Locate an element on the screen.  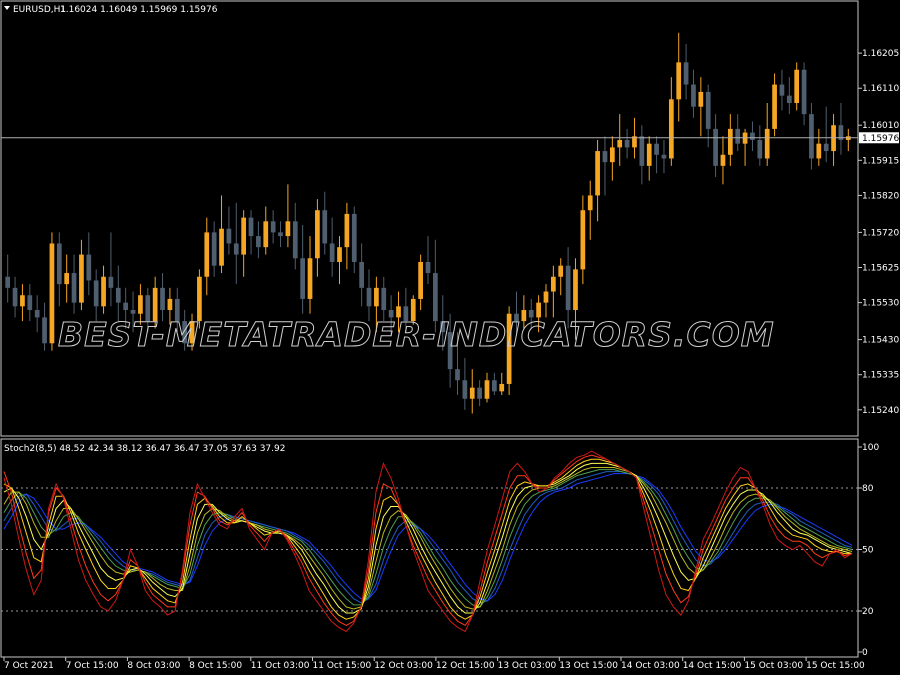
price-tick-label: 1.15820 is located at coordinates (880, 196).